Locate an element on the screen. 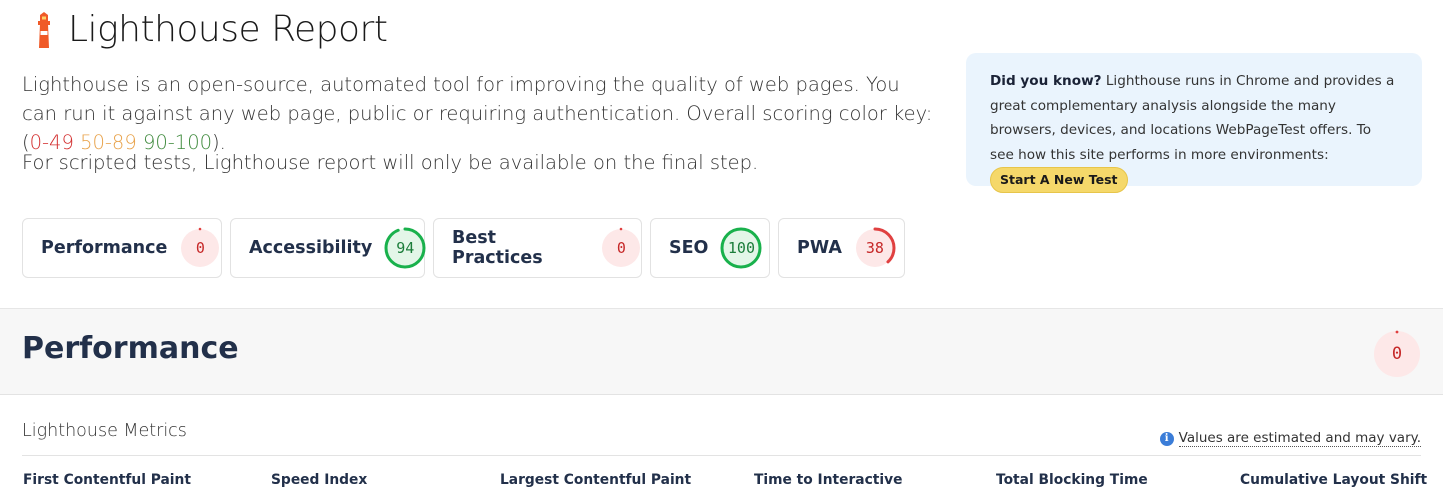 This screenshot has width=1443, height=503. score-gauge: 38 is located at coordinates (875, 248).